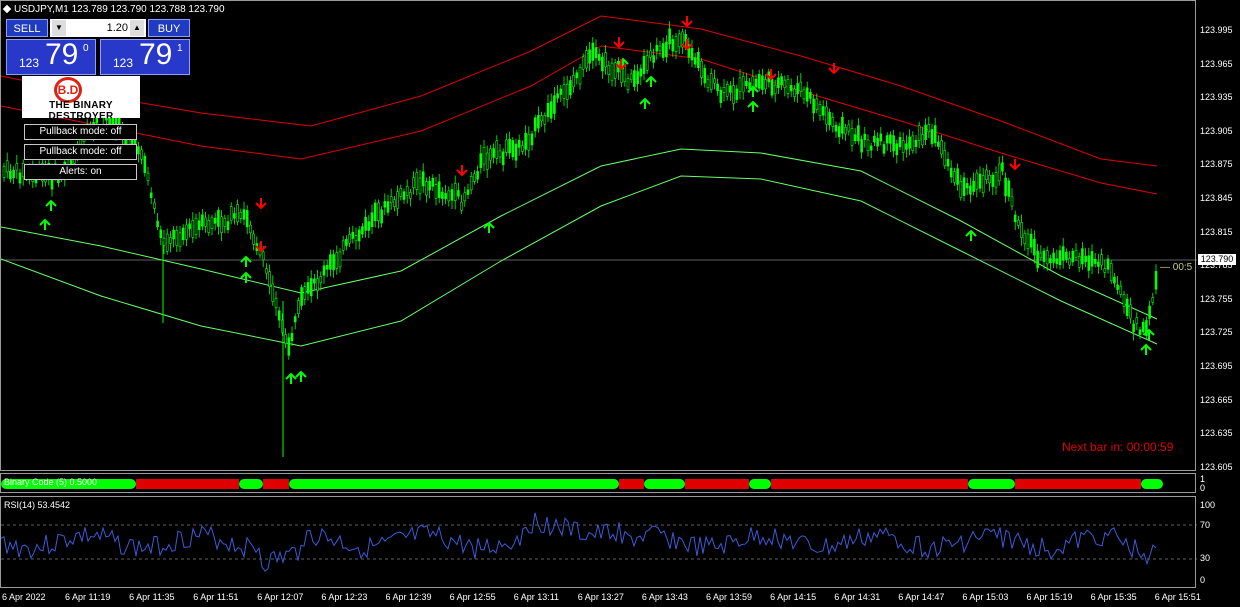  What do you see at coordinates (80, 172) in the screenshot?
I see `alerts-button: Alerts: on` at bounding box center [80, 172].